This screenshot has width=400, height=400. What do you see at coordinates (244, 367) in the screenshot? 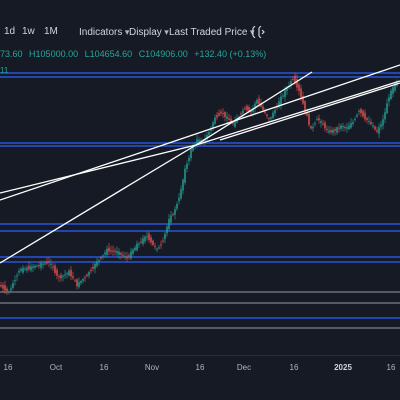
I see `time-axis-label: Dec` at bounding box center [244, 367].